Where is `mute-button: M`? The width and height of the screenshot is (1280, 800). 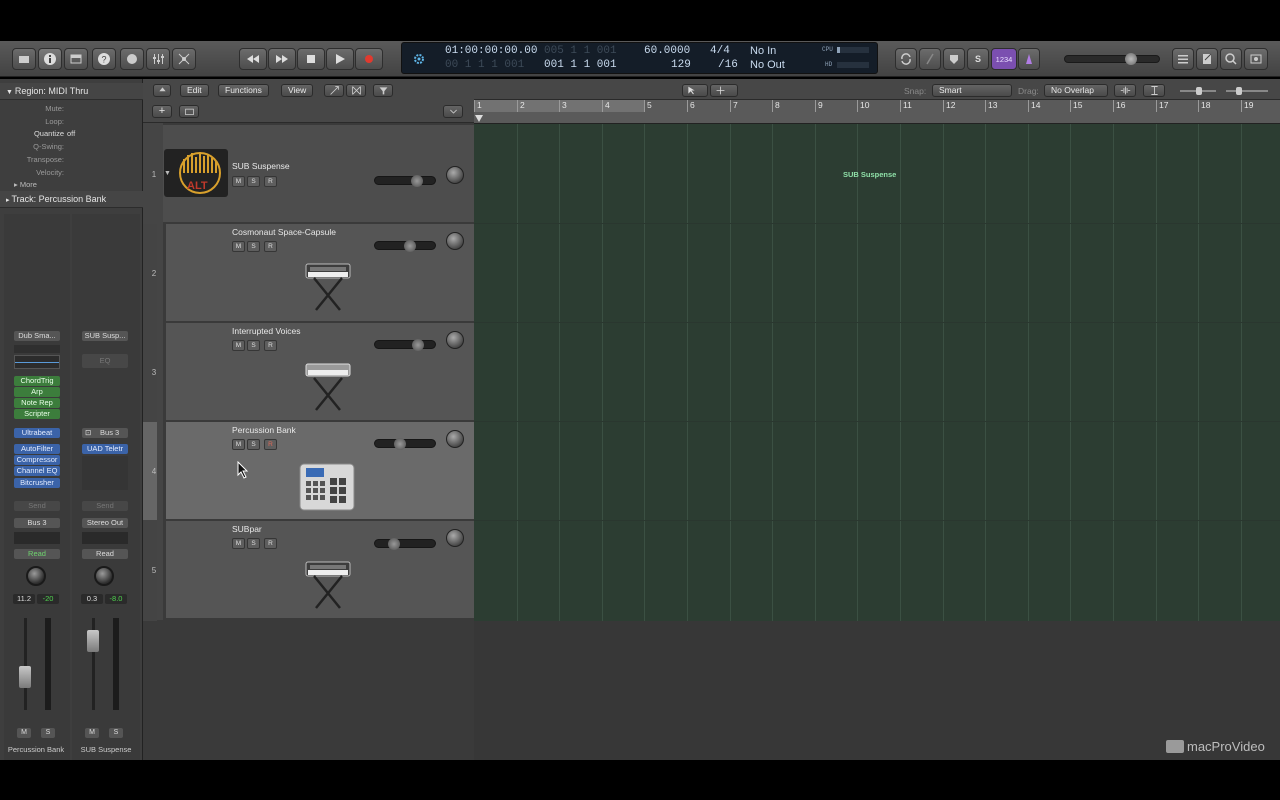
mute-button: M is located at coordinates (24, 733).